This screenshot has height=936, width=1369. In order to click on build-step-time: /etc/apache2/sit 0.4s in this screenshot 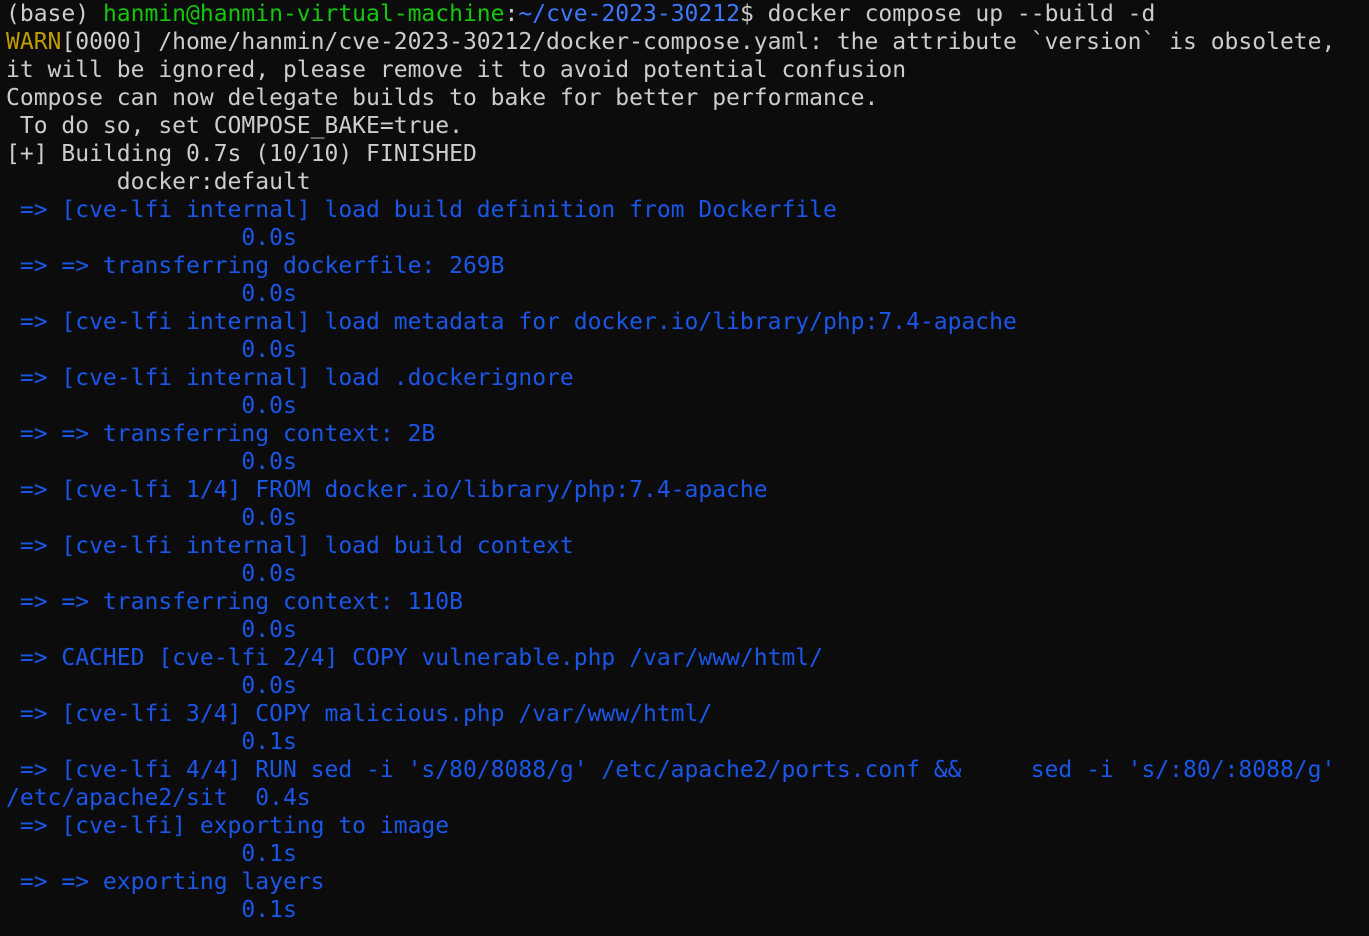, I will do `click(158, 798)`.